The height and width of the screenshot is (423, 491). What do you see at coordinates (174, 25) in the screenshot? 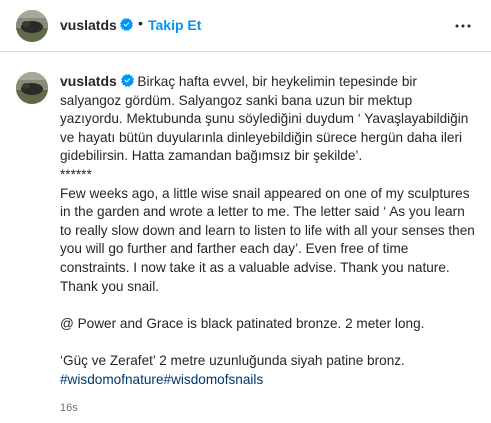
I see `follow-button: Takip Et` at bounding box center [174, 25].